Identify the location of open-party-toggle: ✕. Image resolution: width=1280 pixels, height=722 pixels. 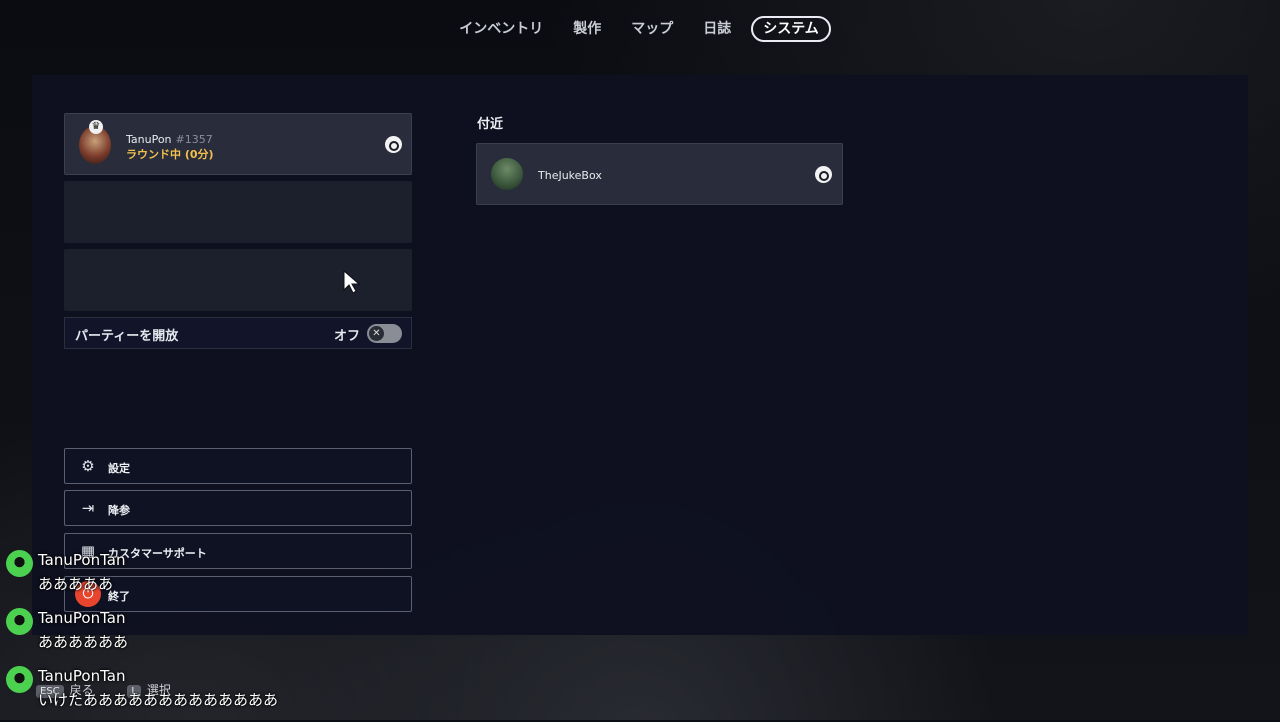
(384, 333).